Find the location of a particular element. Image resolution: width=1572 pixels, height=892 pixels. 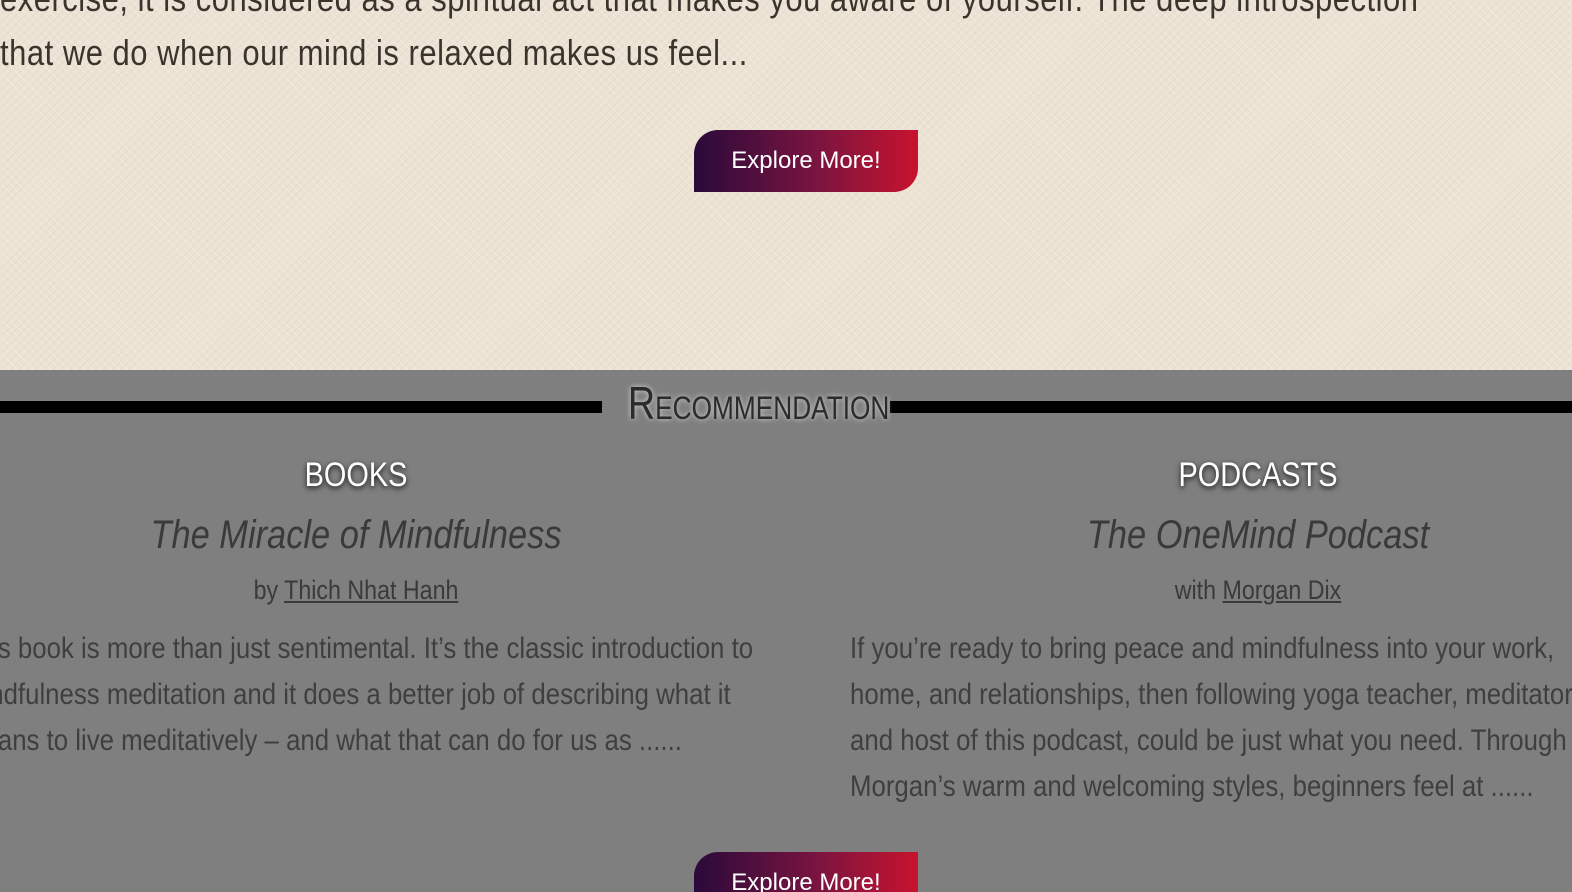

host-link: Morgan Dix is located at coordinates (1282, 590).